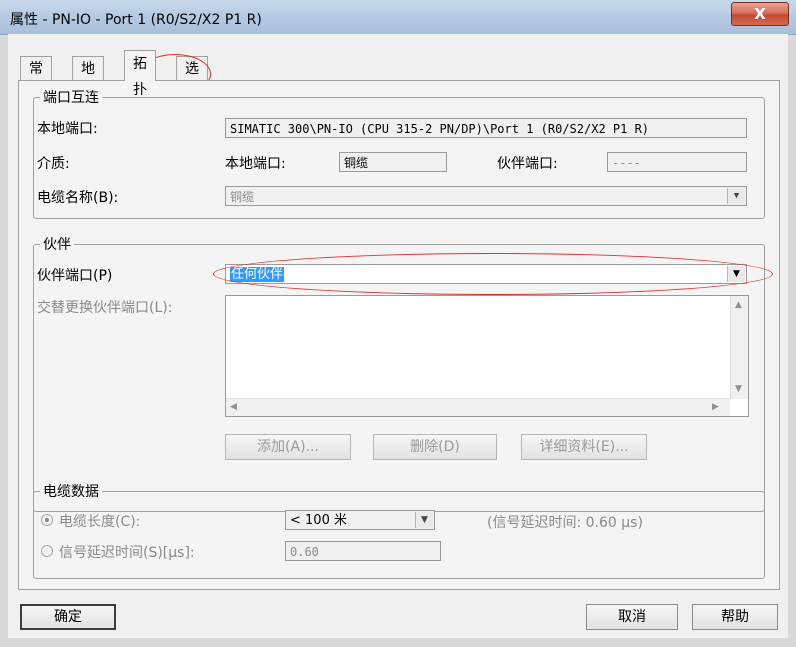  What do you see at coordinates (487, 356) in the screenshot?
I see `alternate-partner-list: ▲ ▼ ◀ ▶` at bounding box center [487, 356].